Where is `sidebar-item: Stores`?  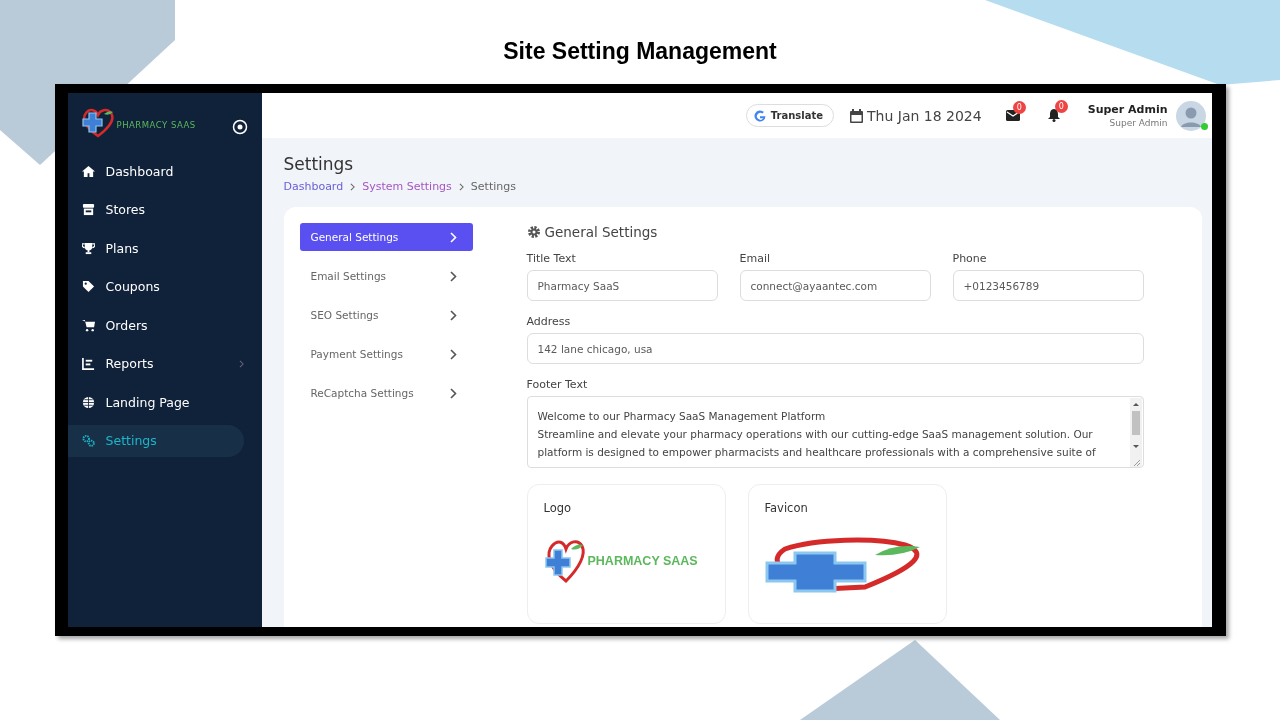 sidebar-item: Stores is located at coordinates (155, 209).